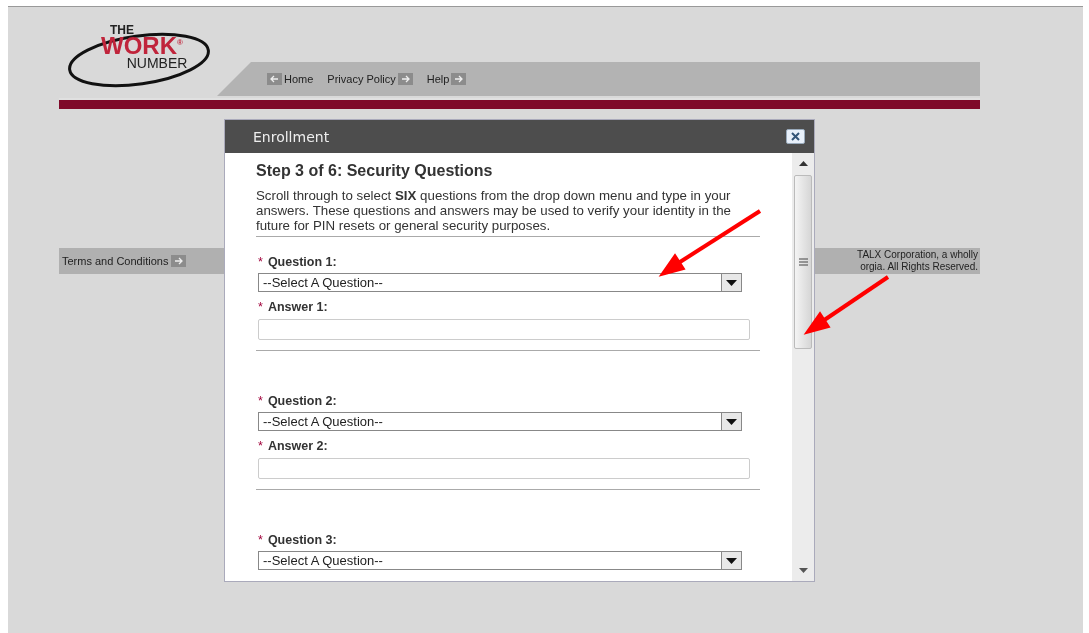 This screenshot has width=1089, height=633. What do you see at coordinates (446, 79) in the screenshot?
I see `nav-link: Help` at bounding box center [446, 79].